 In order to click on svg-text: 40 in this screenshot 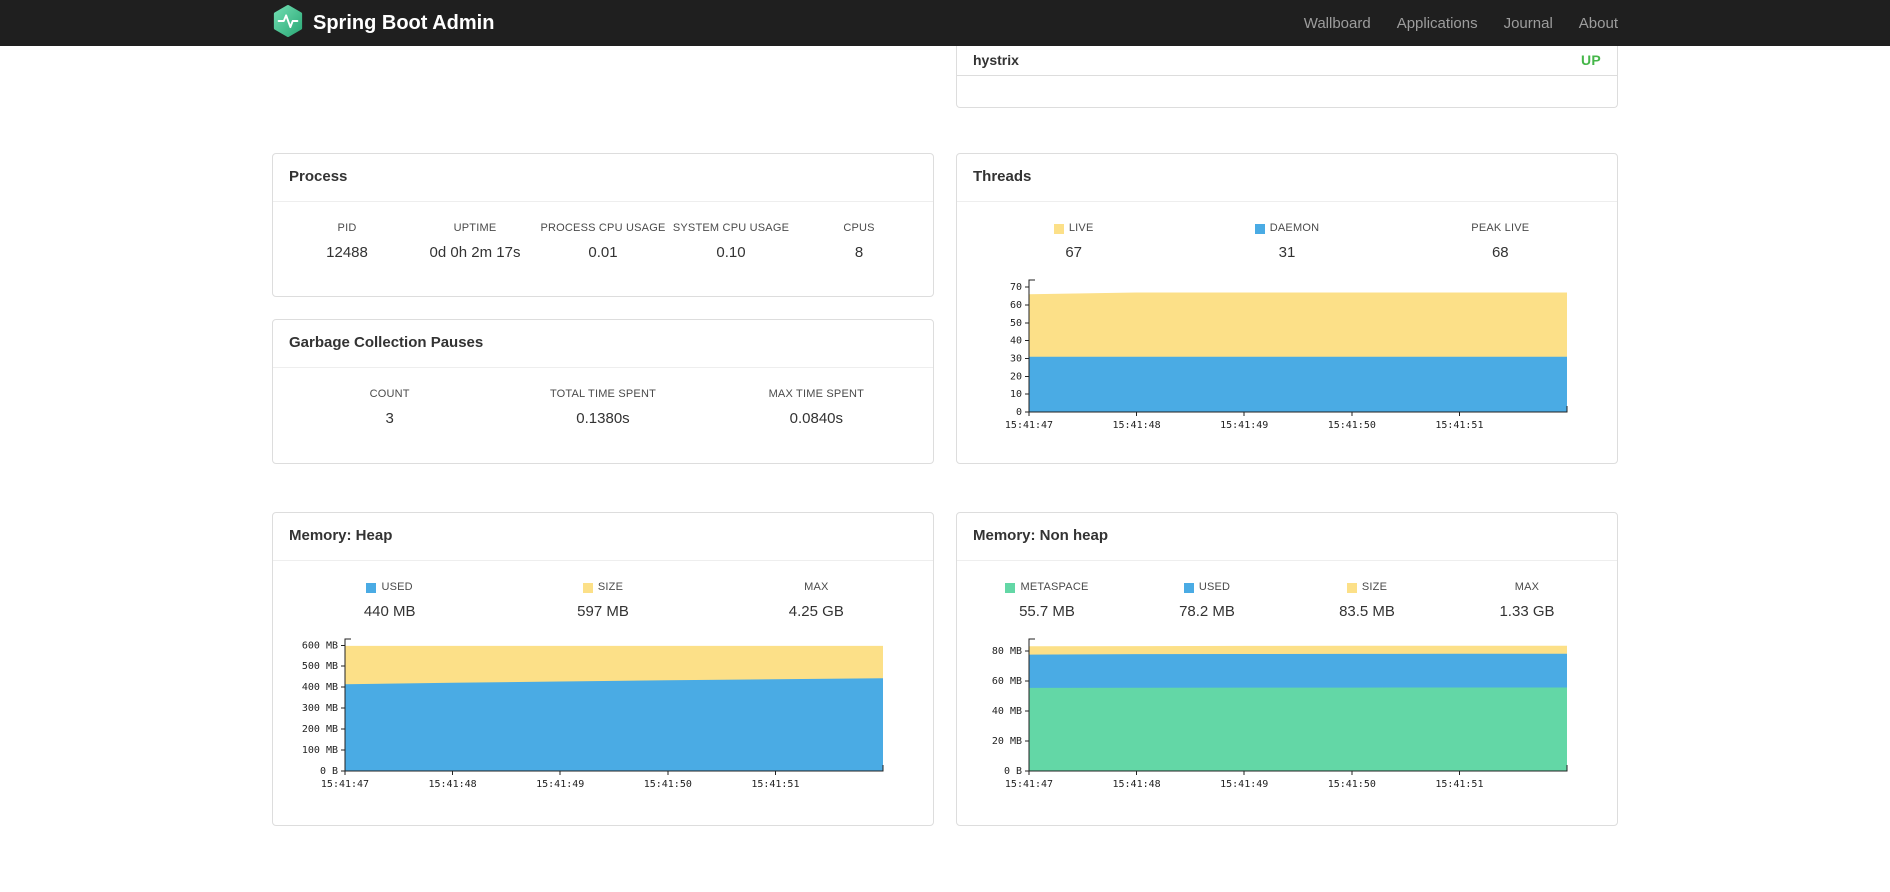, I will do `click(1016, 341)`.